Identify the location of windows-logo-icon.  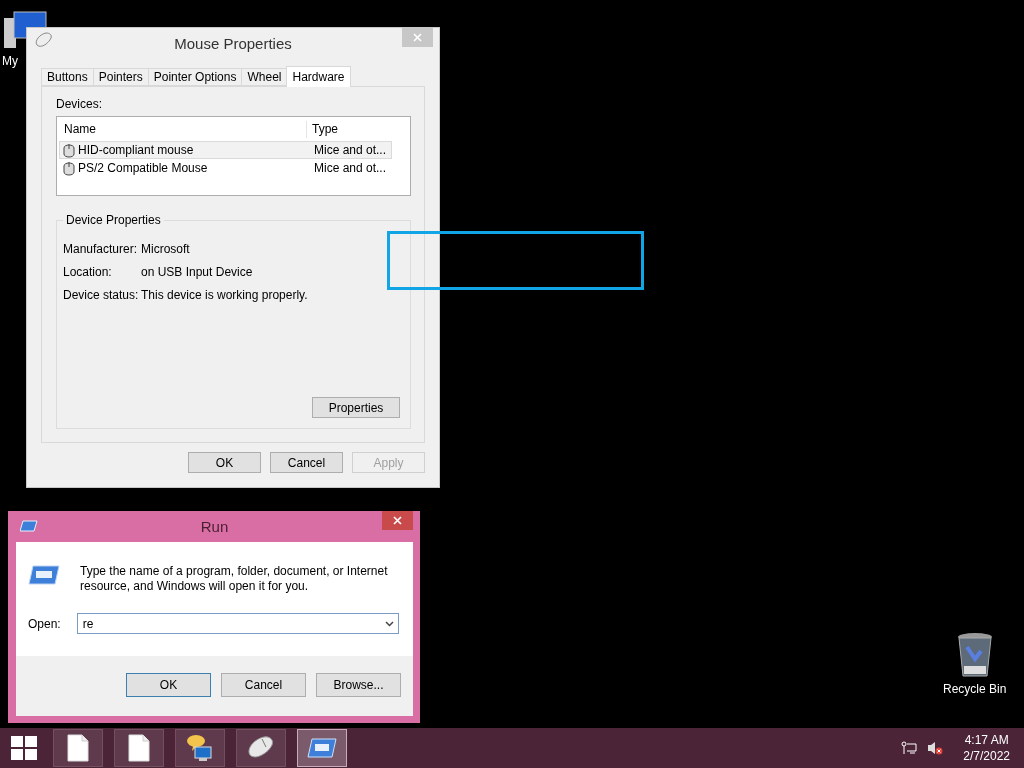
(24, 748).